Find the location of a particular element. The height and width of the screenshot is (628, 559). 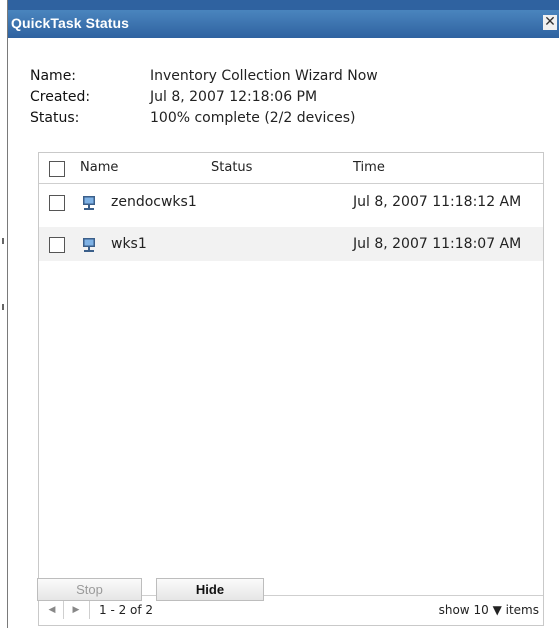

background-window-edge is located at coordinates (4, 314).